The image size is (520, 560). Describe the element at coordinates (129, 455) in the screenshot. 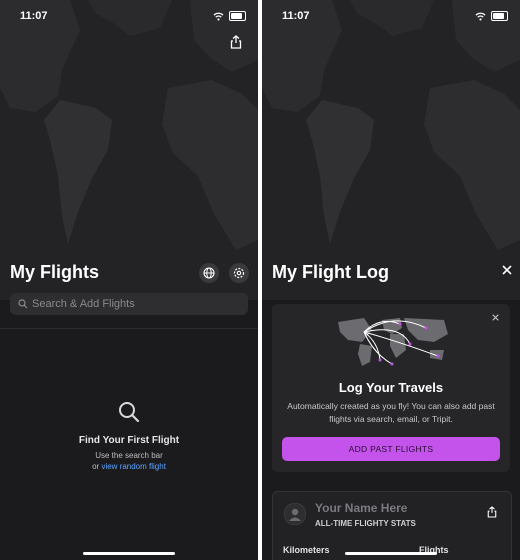

I see `empty-state-hint: Use the search bar` at that location.